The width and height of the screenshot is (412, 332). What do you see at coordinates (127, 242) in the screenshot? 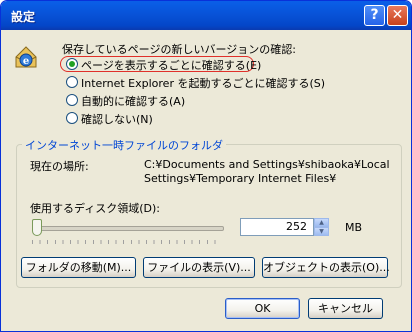
I see `slider-ticks` at bounding box center [127, 242].